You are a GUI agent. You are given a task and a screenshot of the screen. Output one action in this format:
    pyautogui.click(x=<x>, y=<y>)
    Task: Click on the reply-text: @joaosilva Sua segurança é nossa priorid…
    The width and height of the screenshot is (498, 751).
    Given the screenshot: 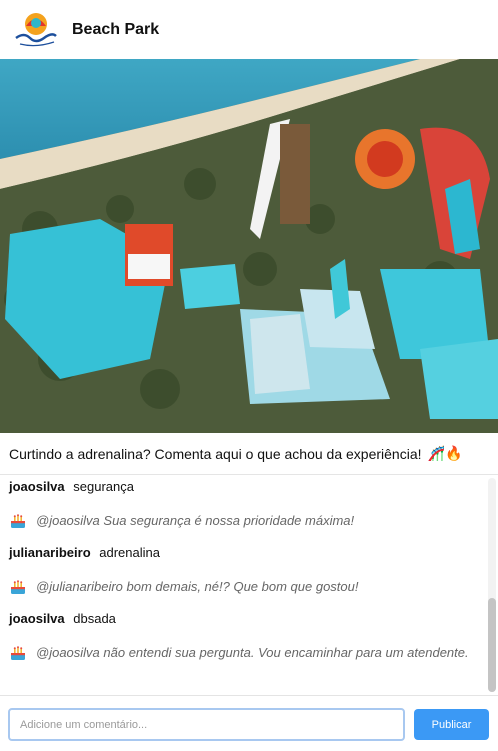 What is the action you would take?
    pyautogui.click(x=195, y=520)
    